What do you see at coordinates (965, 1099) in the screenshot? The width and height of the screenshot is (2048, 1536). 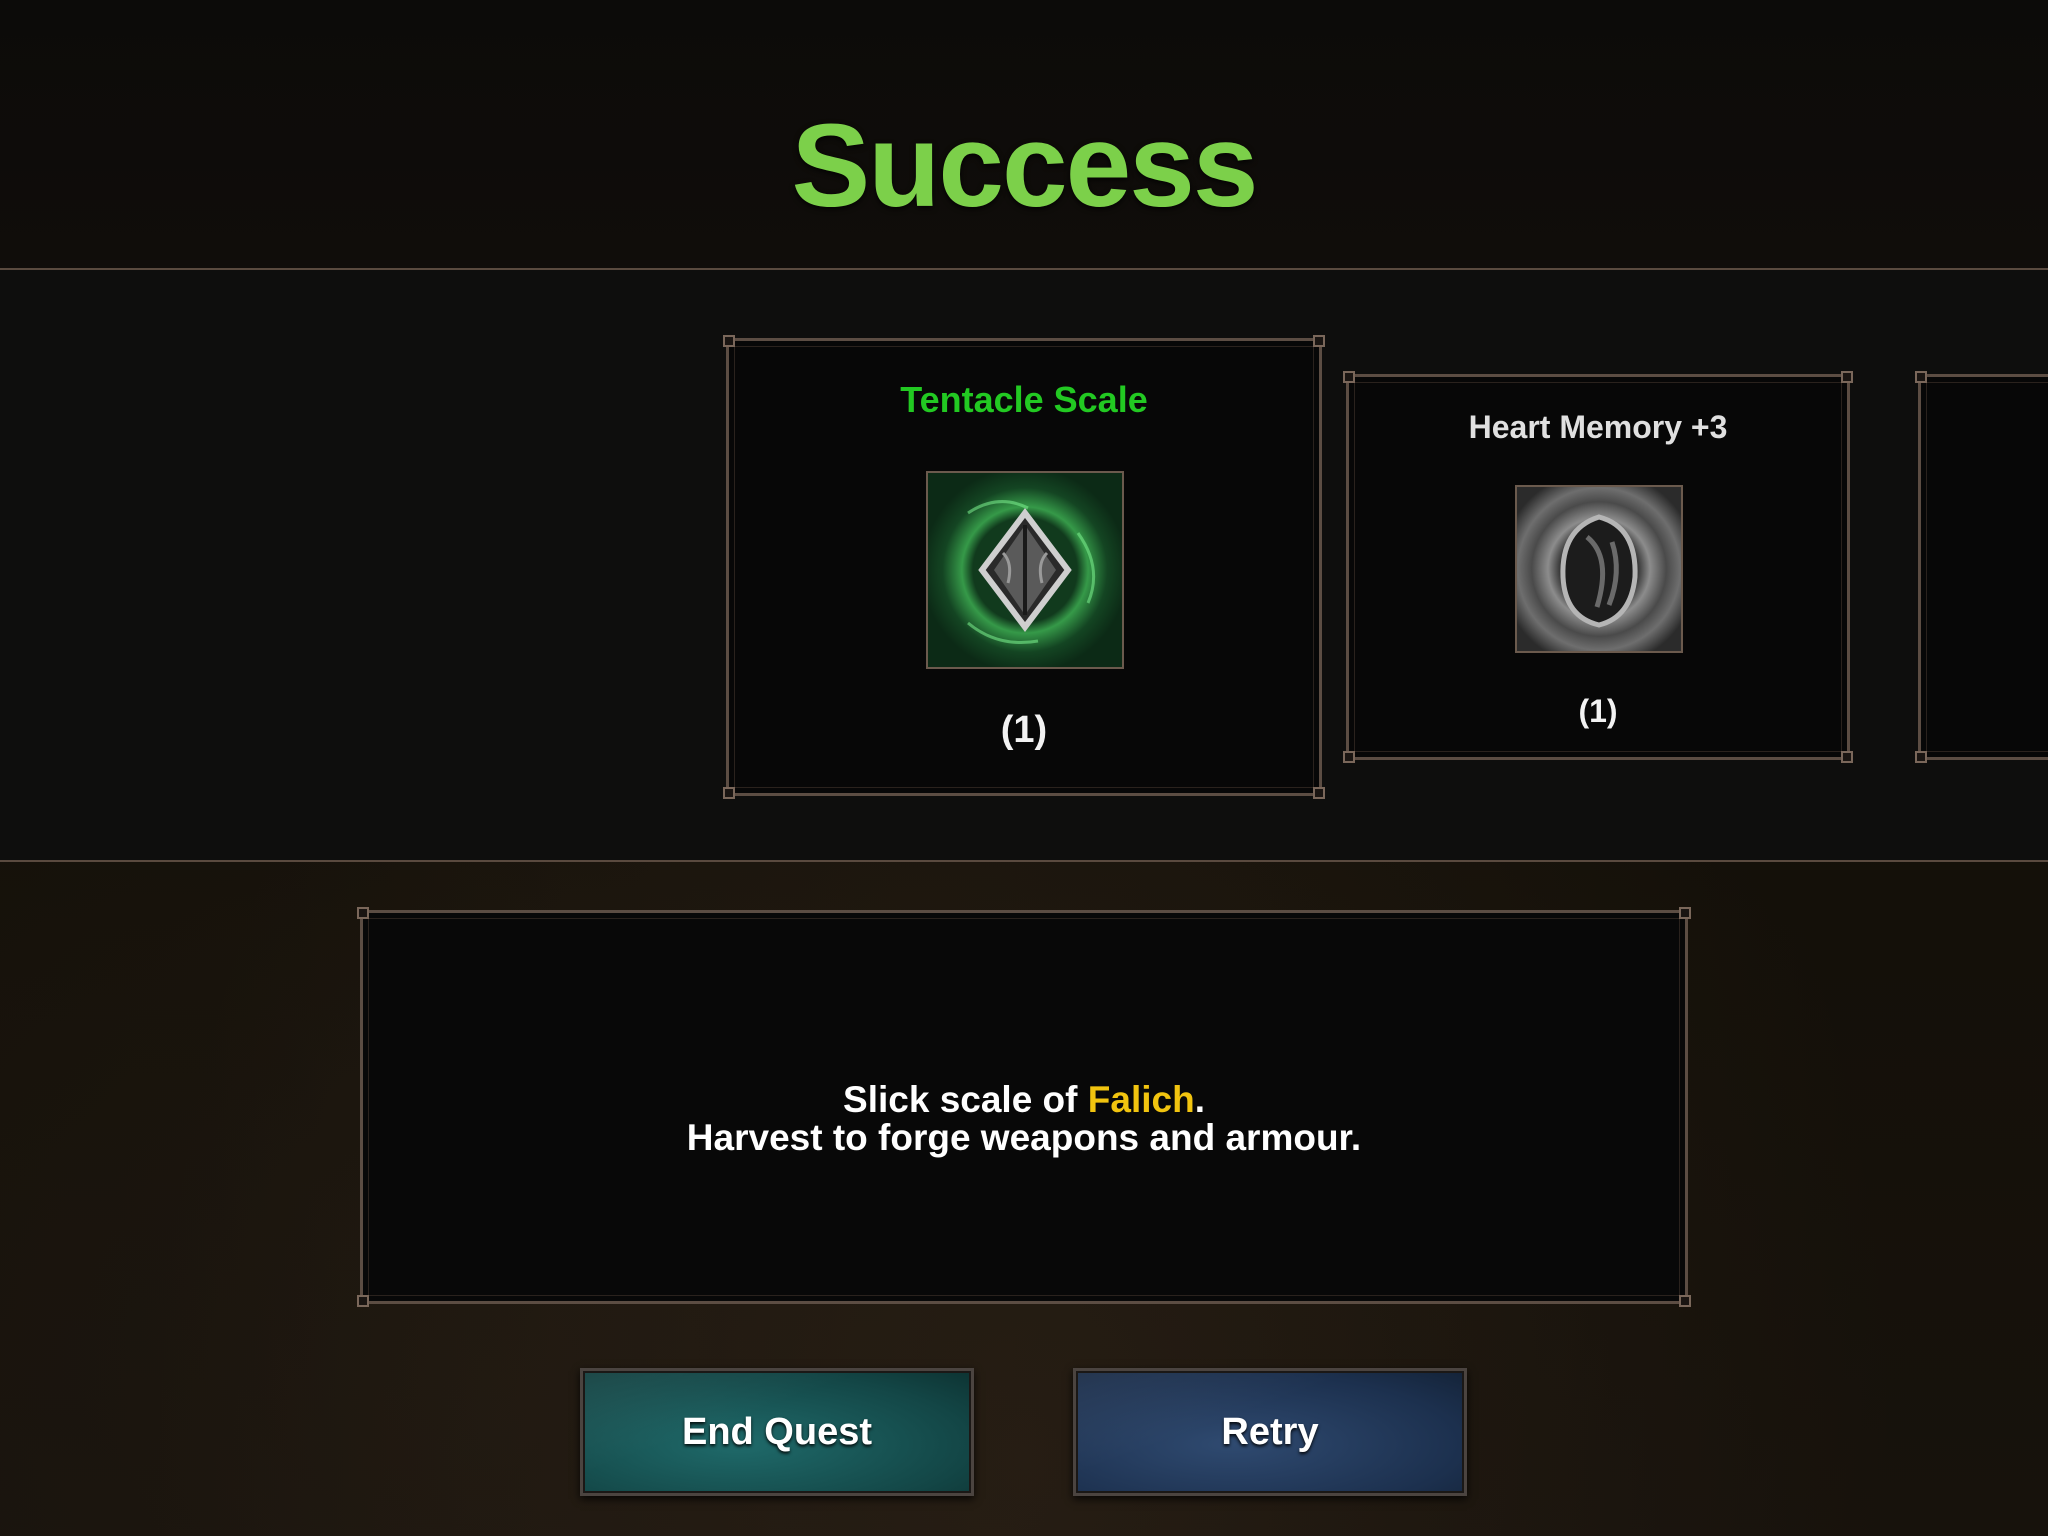 I see `description-text: Slick scale of` at bounding box center [965, 1099].